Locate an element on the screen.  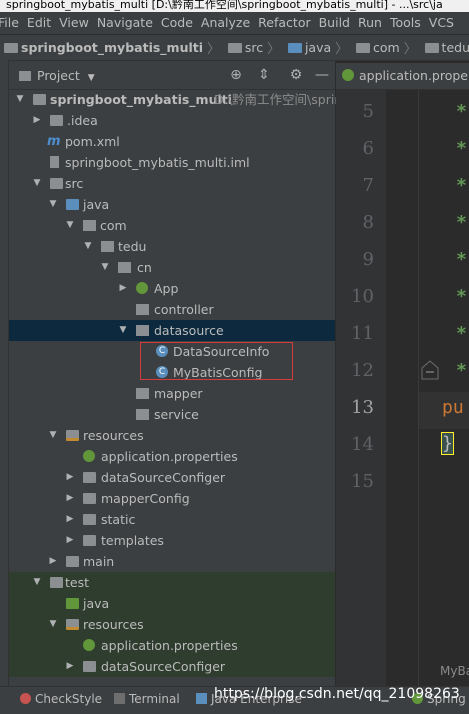
tree-item-label: static is located at coordinates (118, 519).